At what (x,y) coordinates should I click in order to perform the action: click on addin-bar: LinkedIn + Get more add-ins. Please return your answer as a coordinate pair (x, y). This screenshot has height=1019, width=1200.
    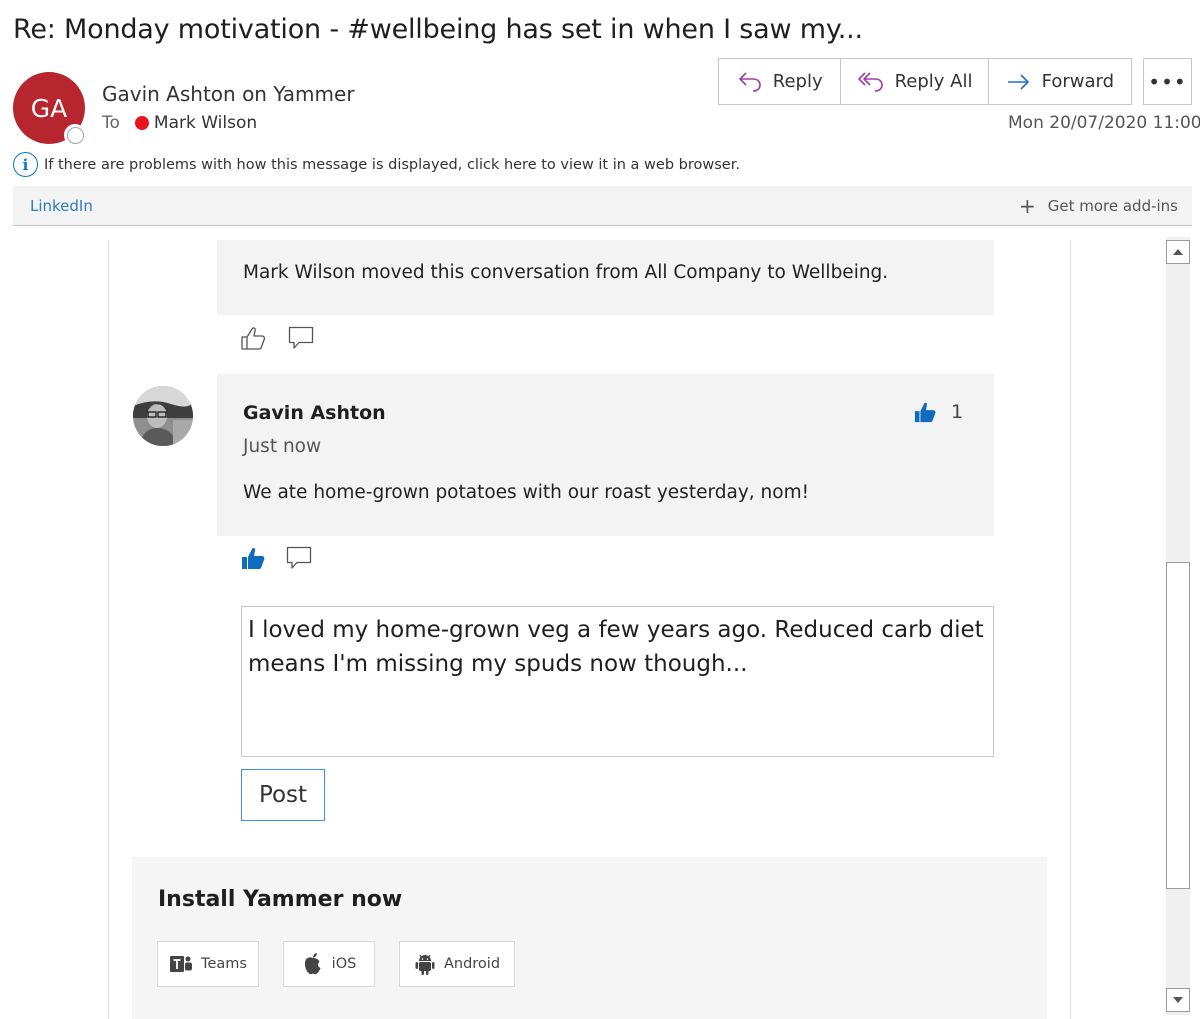
    Looking at the image, I should click on (602, 206).